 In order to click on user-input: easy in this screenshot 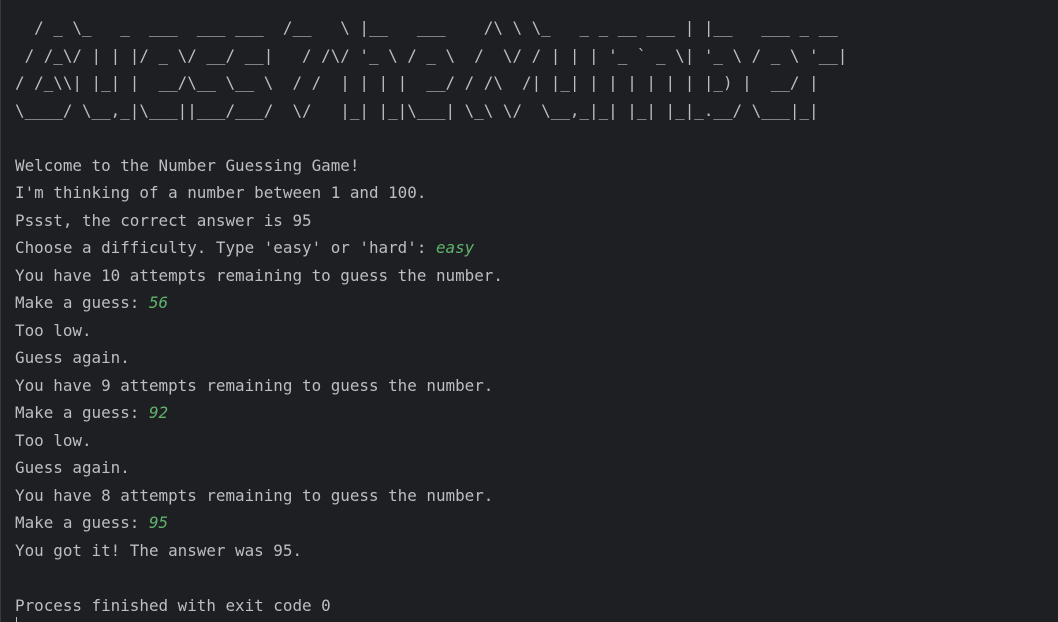, I will do `click(455, 247)`.